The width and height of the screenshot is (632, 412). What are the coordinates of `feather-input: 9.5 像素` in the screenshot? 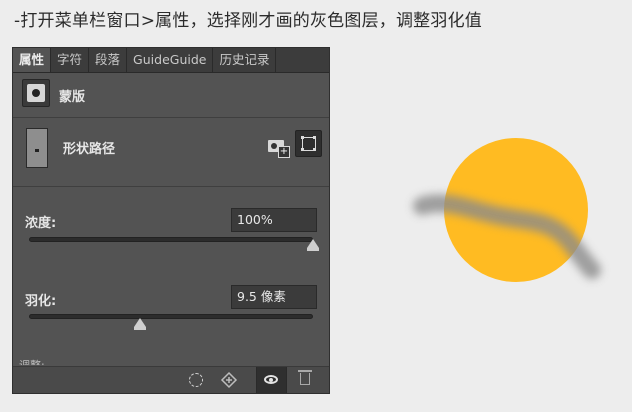 It's located at (274, 297).